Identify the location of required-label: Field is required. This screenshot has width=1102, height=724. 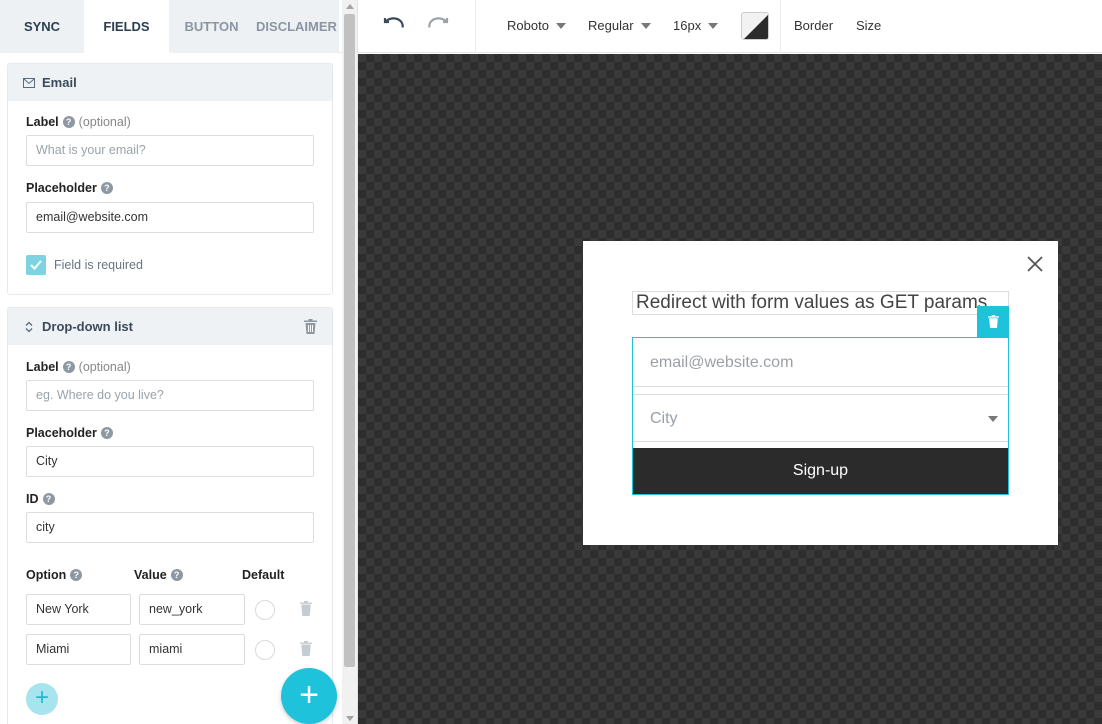
(98, 265).